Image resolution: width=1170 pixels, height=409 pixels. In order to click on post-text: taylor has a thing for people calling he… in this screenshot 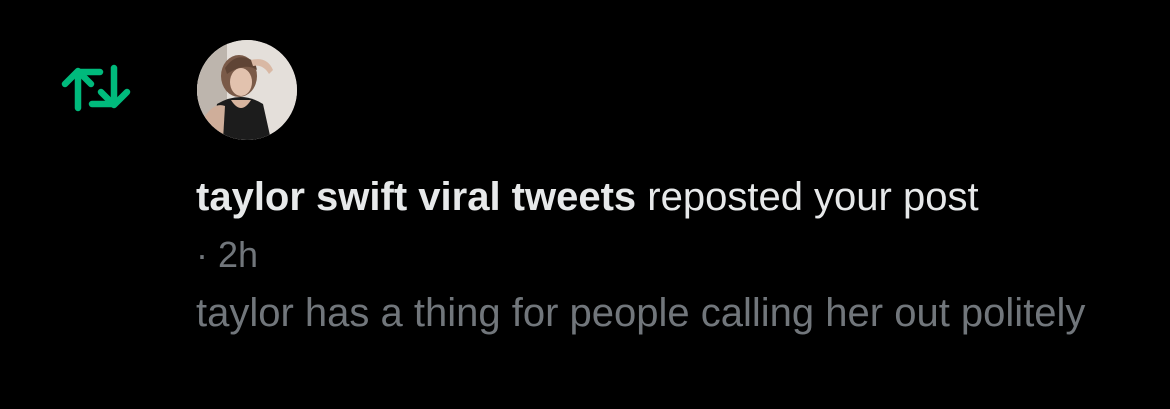, I will do `click(666, 313)`.